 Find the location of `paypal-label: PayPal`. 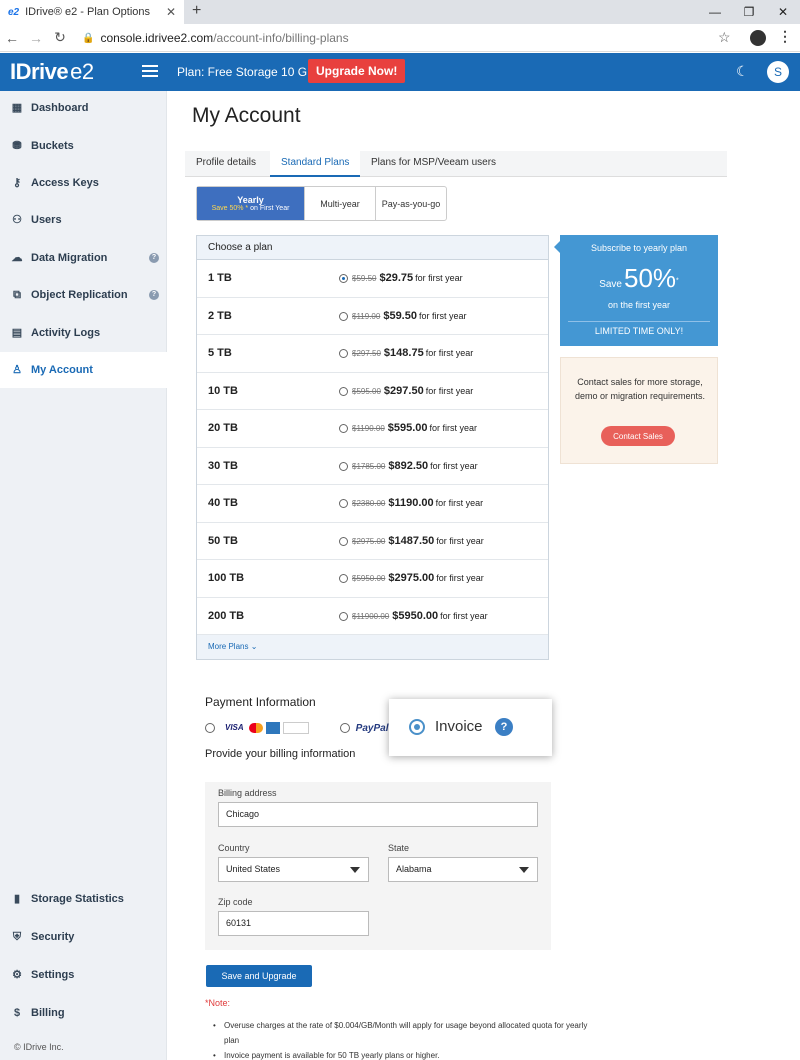

paypal-label: PayPal is located at coordinates (372, 728).